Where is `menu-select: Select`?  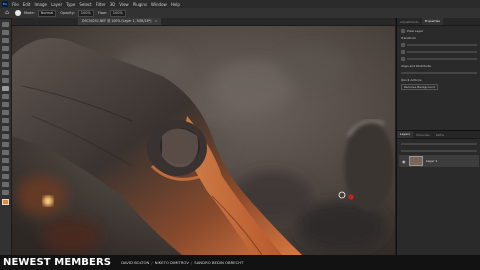 menu-select: Select is located at coordinates (85, 4).